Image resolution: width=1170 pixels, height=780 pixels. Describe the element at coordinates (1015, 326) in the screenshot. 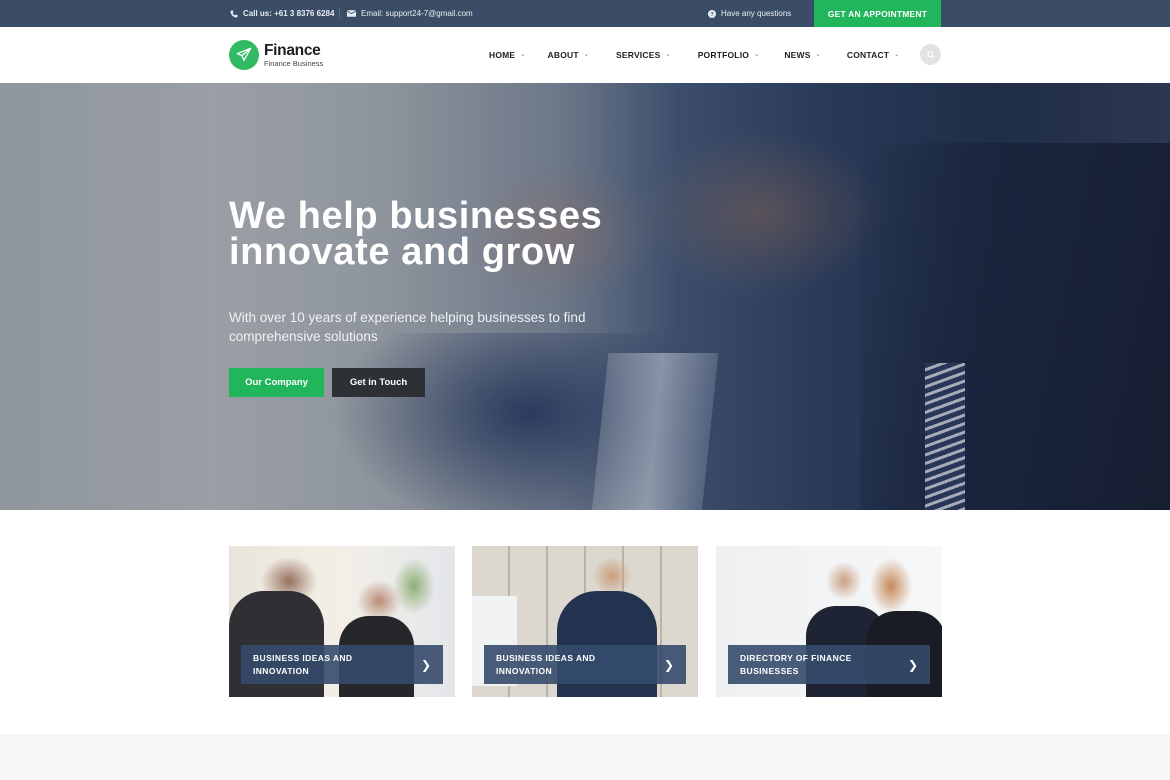

I see `hero-image-person-right` at that location.